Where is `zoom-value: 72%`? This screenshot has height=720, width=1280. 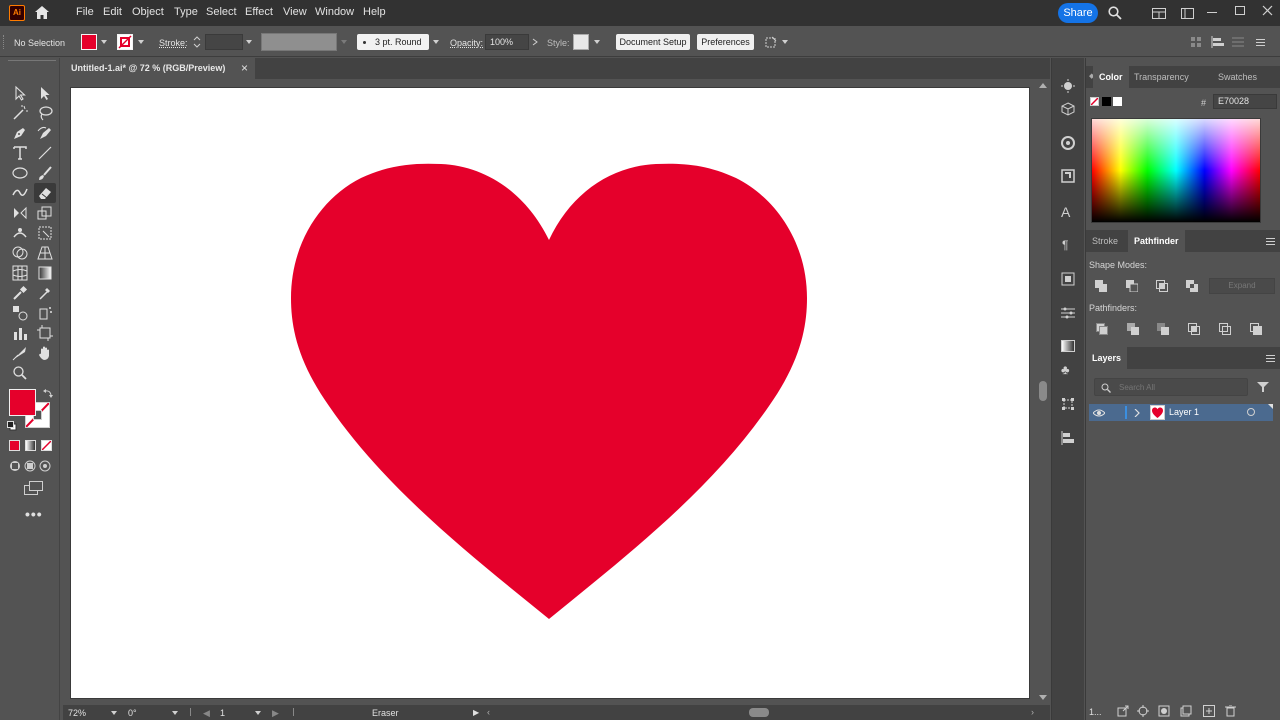 zoom-value: 72% is located at coordinates (77, 713).